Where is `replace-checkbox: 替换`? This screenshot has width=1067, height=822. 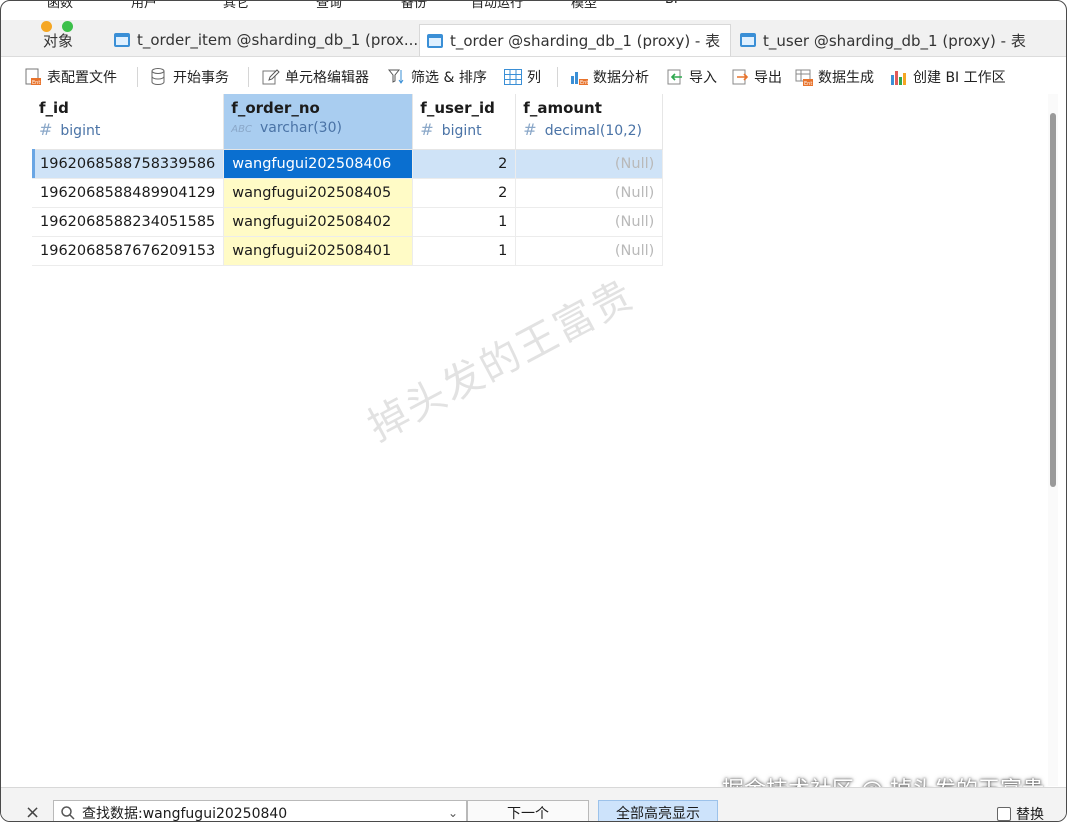 replace-checkbox: 替换 is located at coordinates (1020, 812).